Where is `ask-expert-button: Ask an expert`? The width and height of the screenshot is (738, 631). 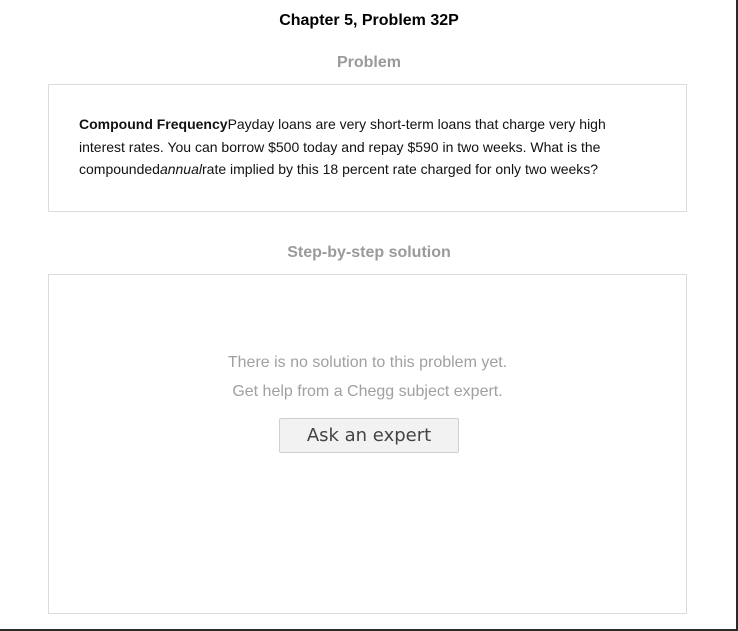
ask-expert-button: Ask an expert is located at coordinates (369, 435).